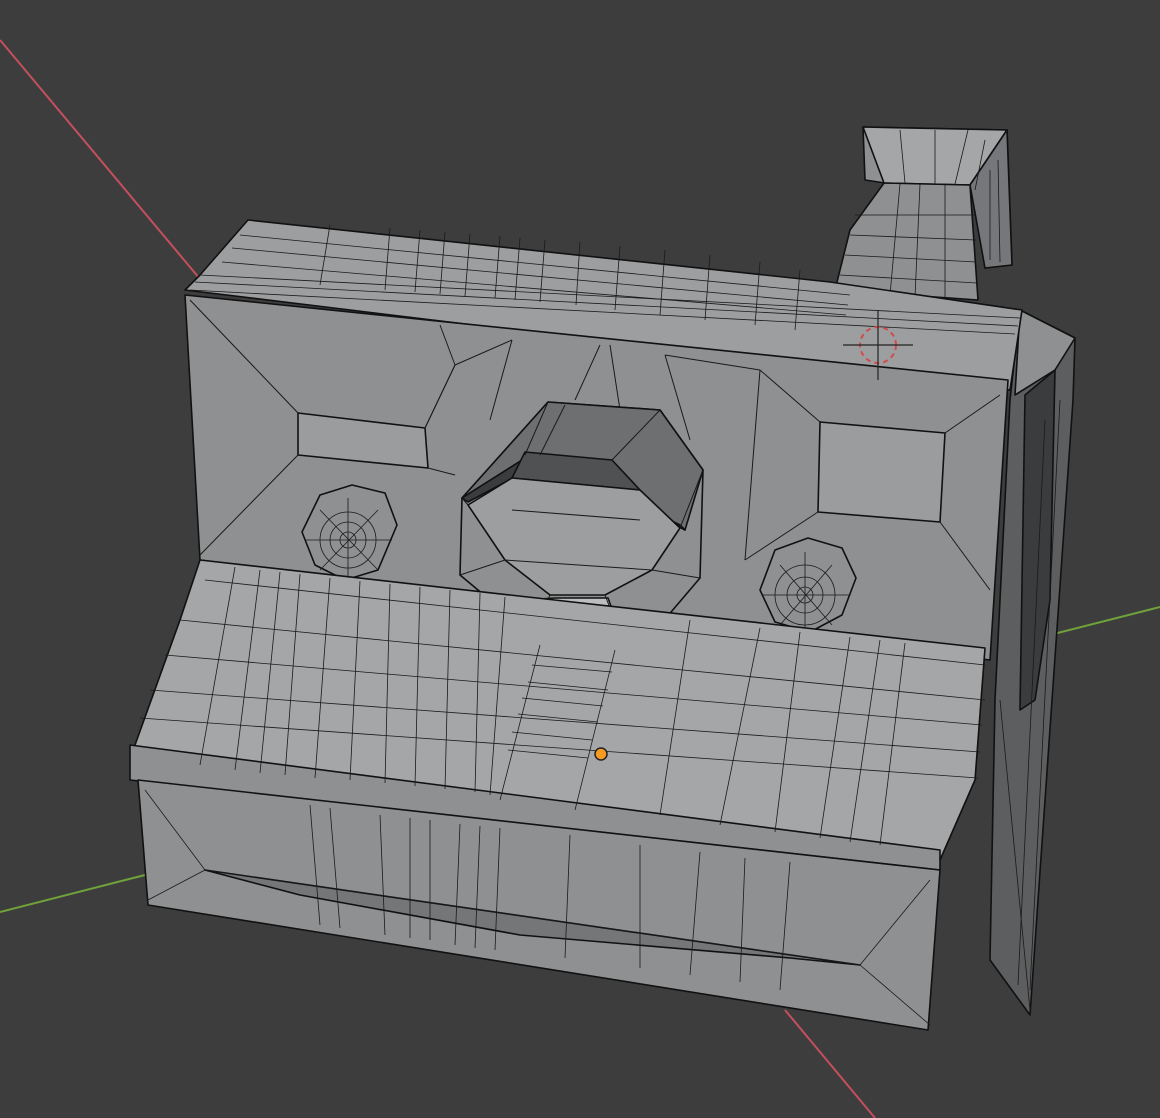 The width and height of the screenshot is (1160, 1118). What do you see at coordinates (103, 162) in the screenshot?
I see `x-axis-line` at bounding box center [103, 162].